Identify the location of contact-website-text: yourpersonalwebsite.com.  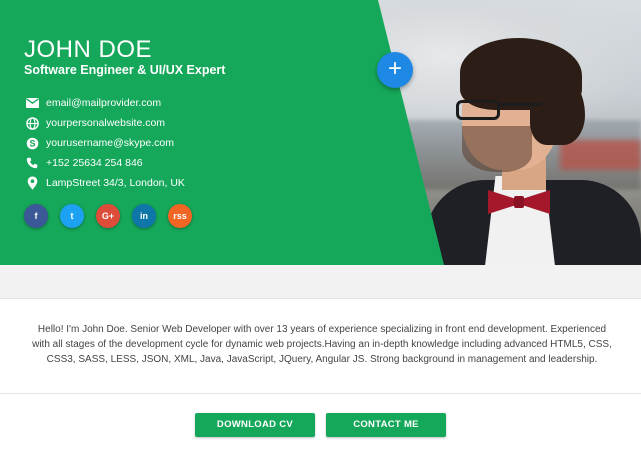
(106, 123).